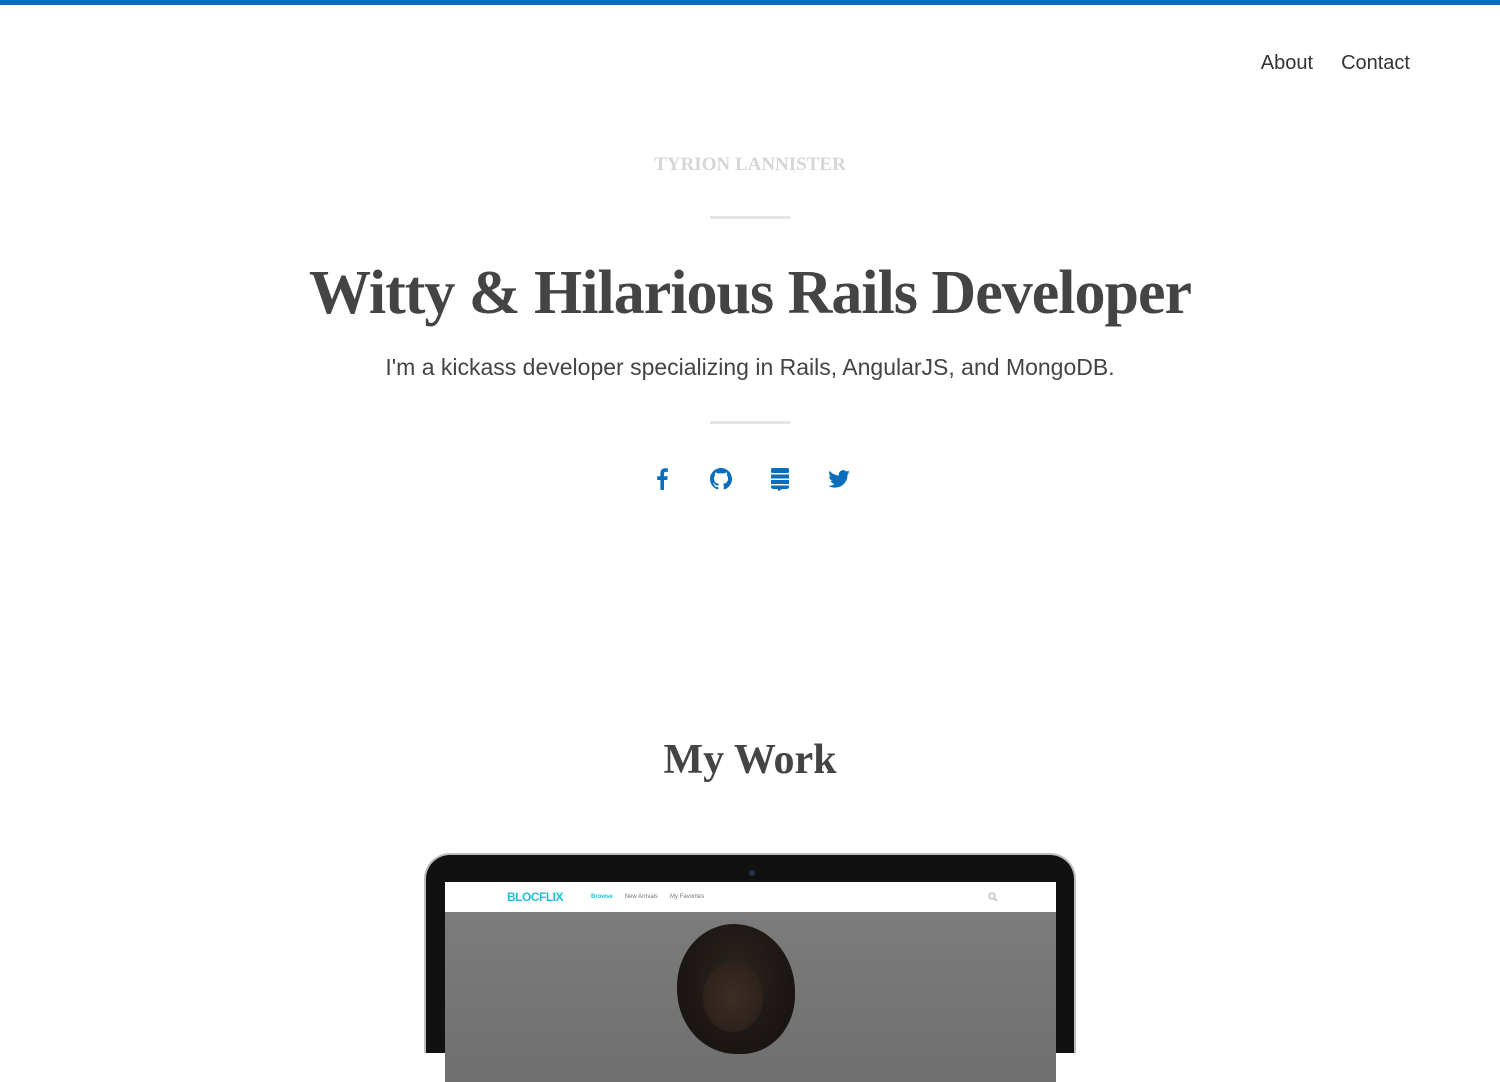 This screenshot has width=1500, height=1082. I want to click on hero-divider-top, so click(750, 217).